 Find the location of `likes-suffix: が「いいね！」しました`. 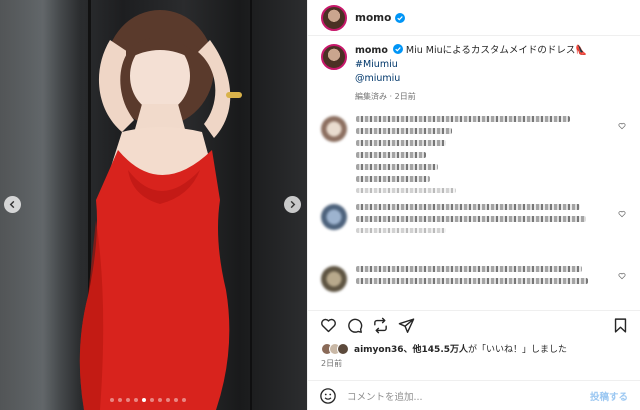

likes-suffix: が「いいね！」しました is located at coordinates (518, 350).